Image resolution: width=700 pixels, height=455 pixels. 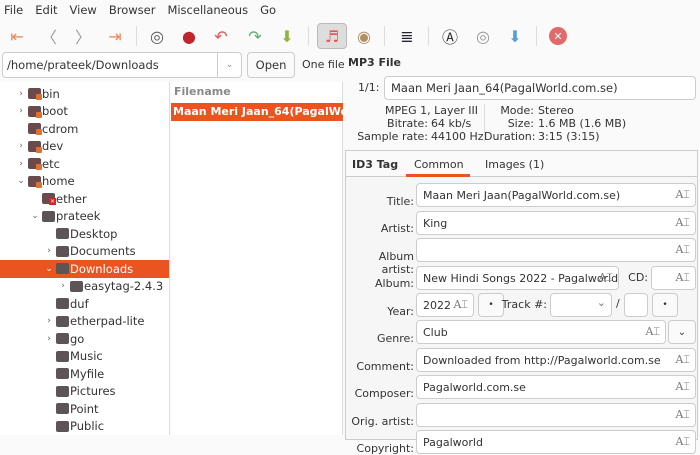 I want to click on cddb-search-icon: ◉, so click(x=364, y=36).